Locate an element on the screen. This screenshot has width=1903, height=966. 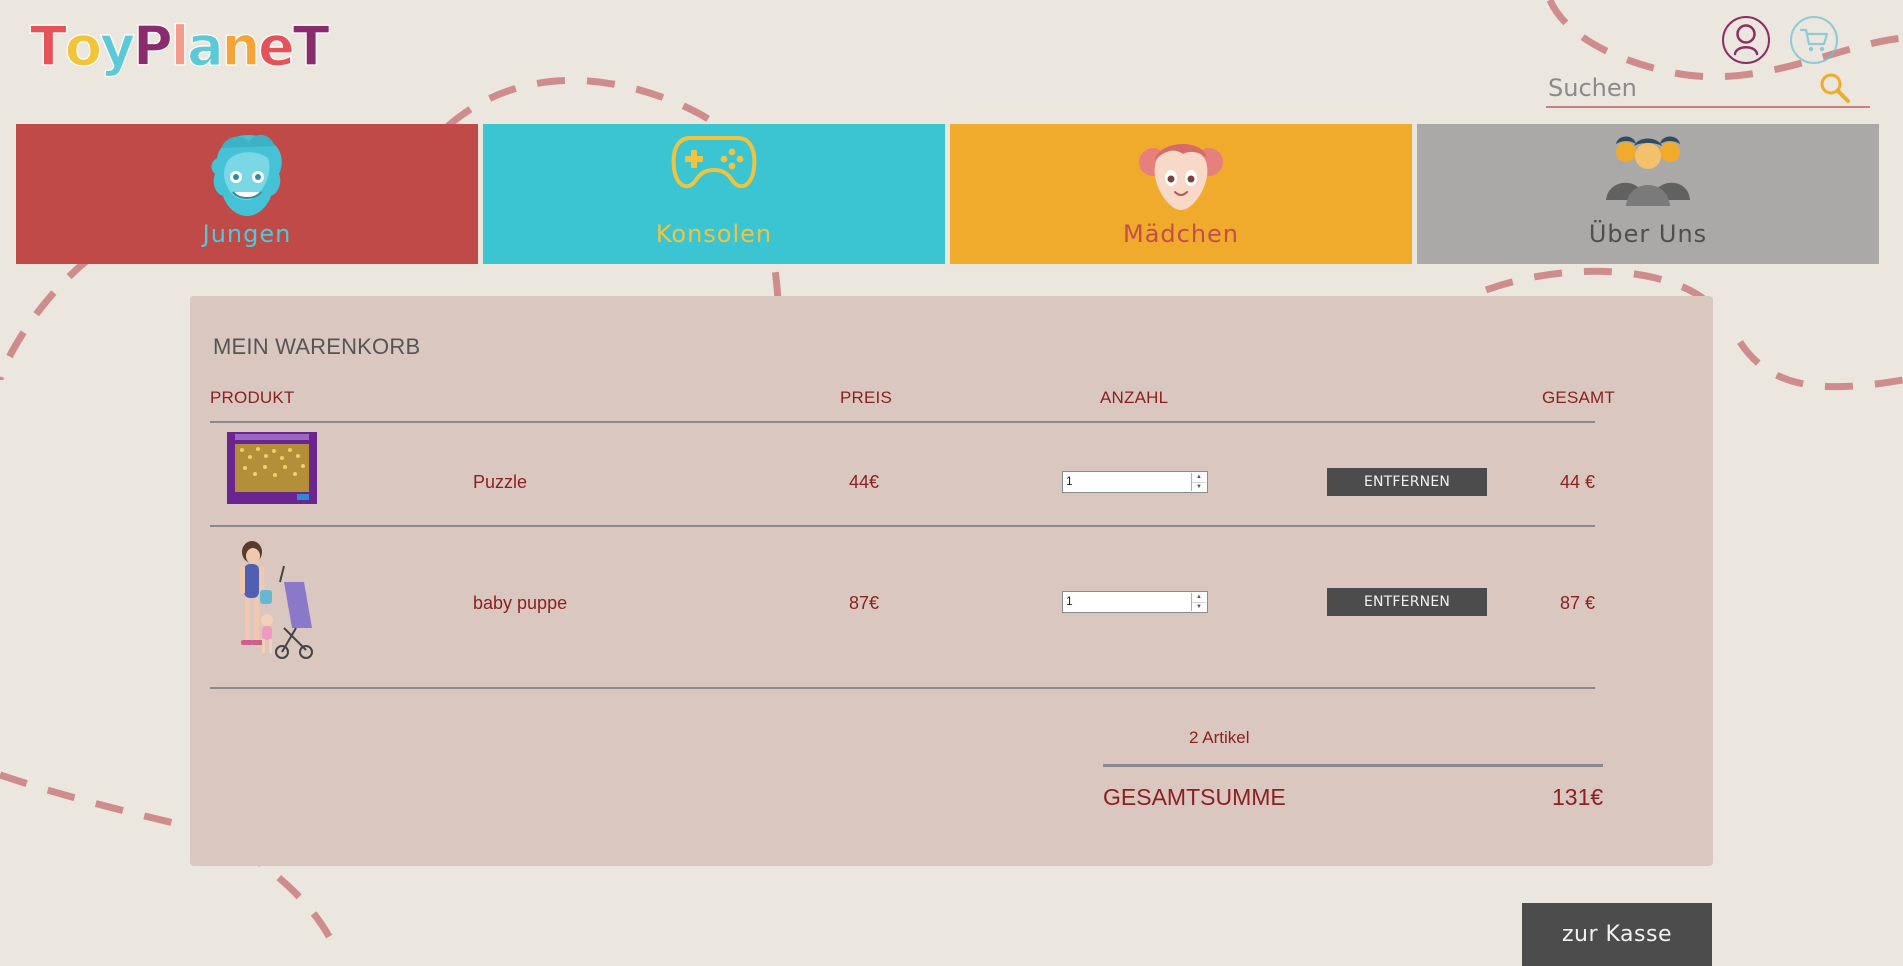
product-price: 87€ is located at coordinates (864, 603).